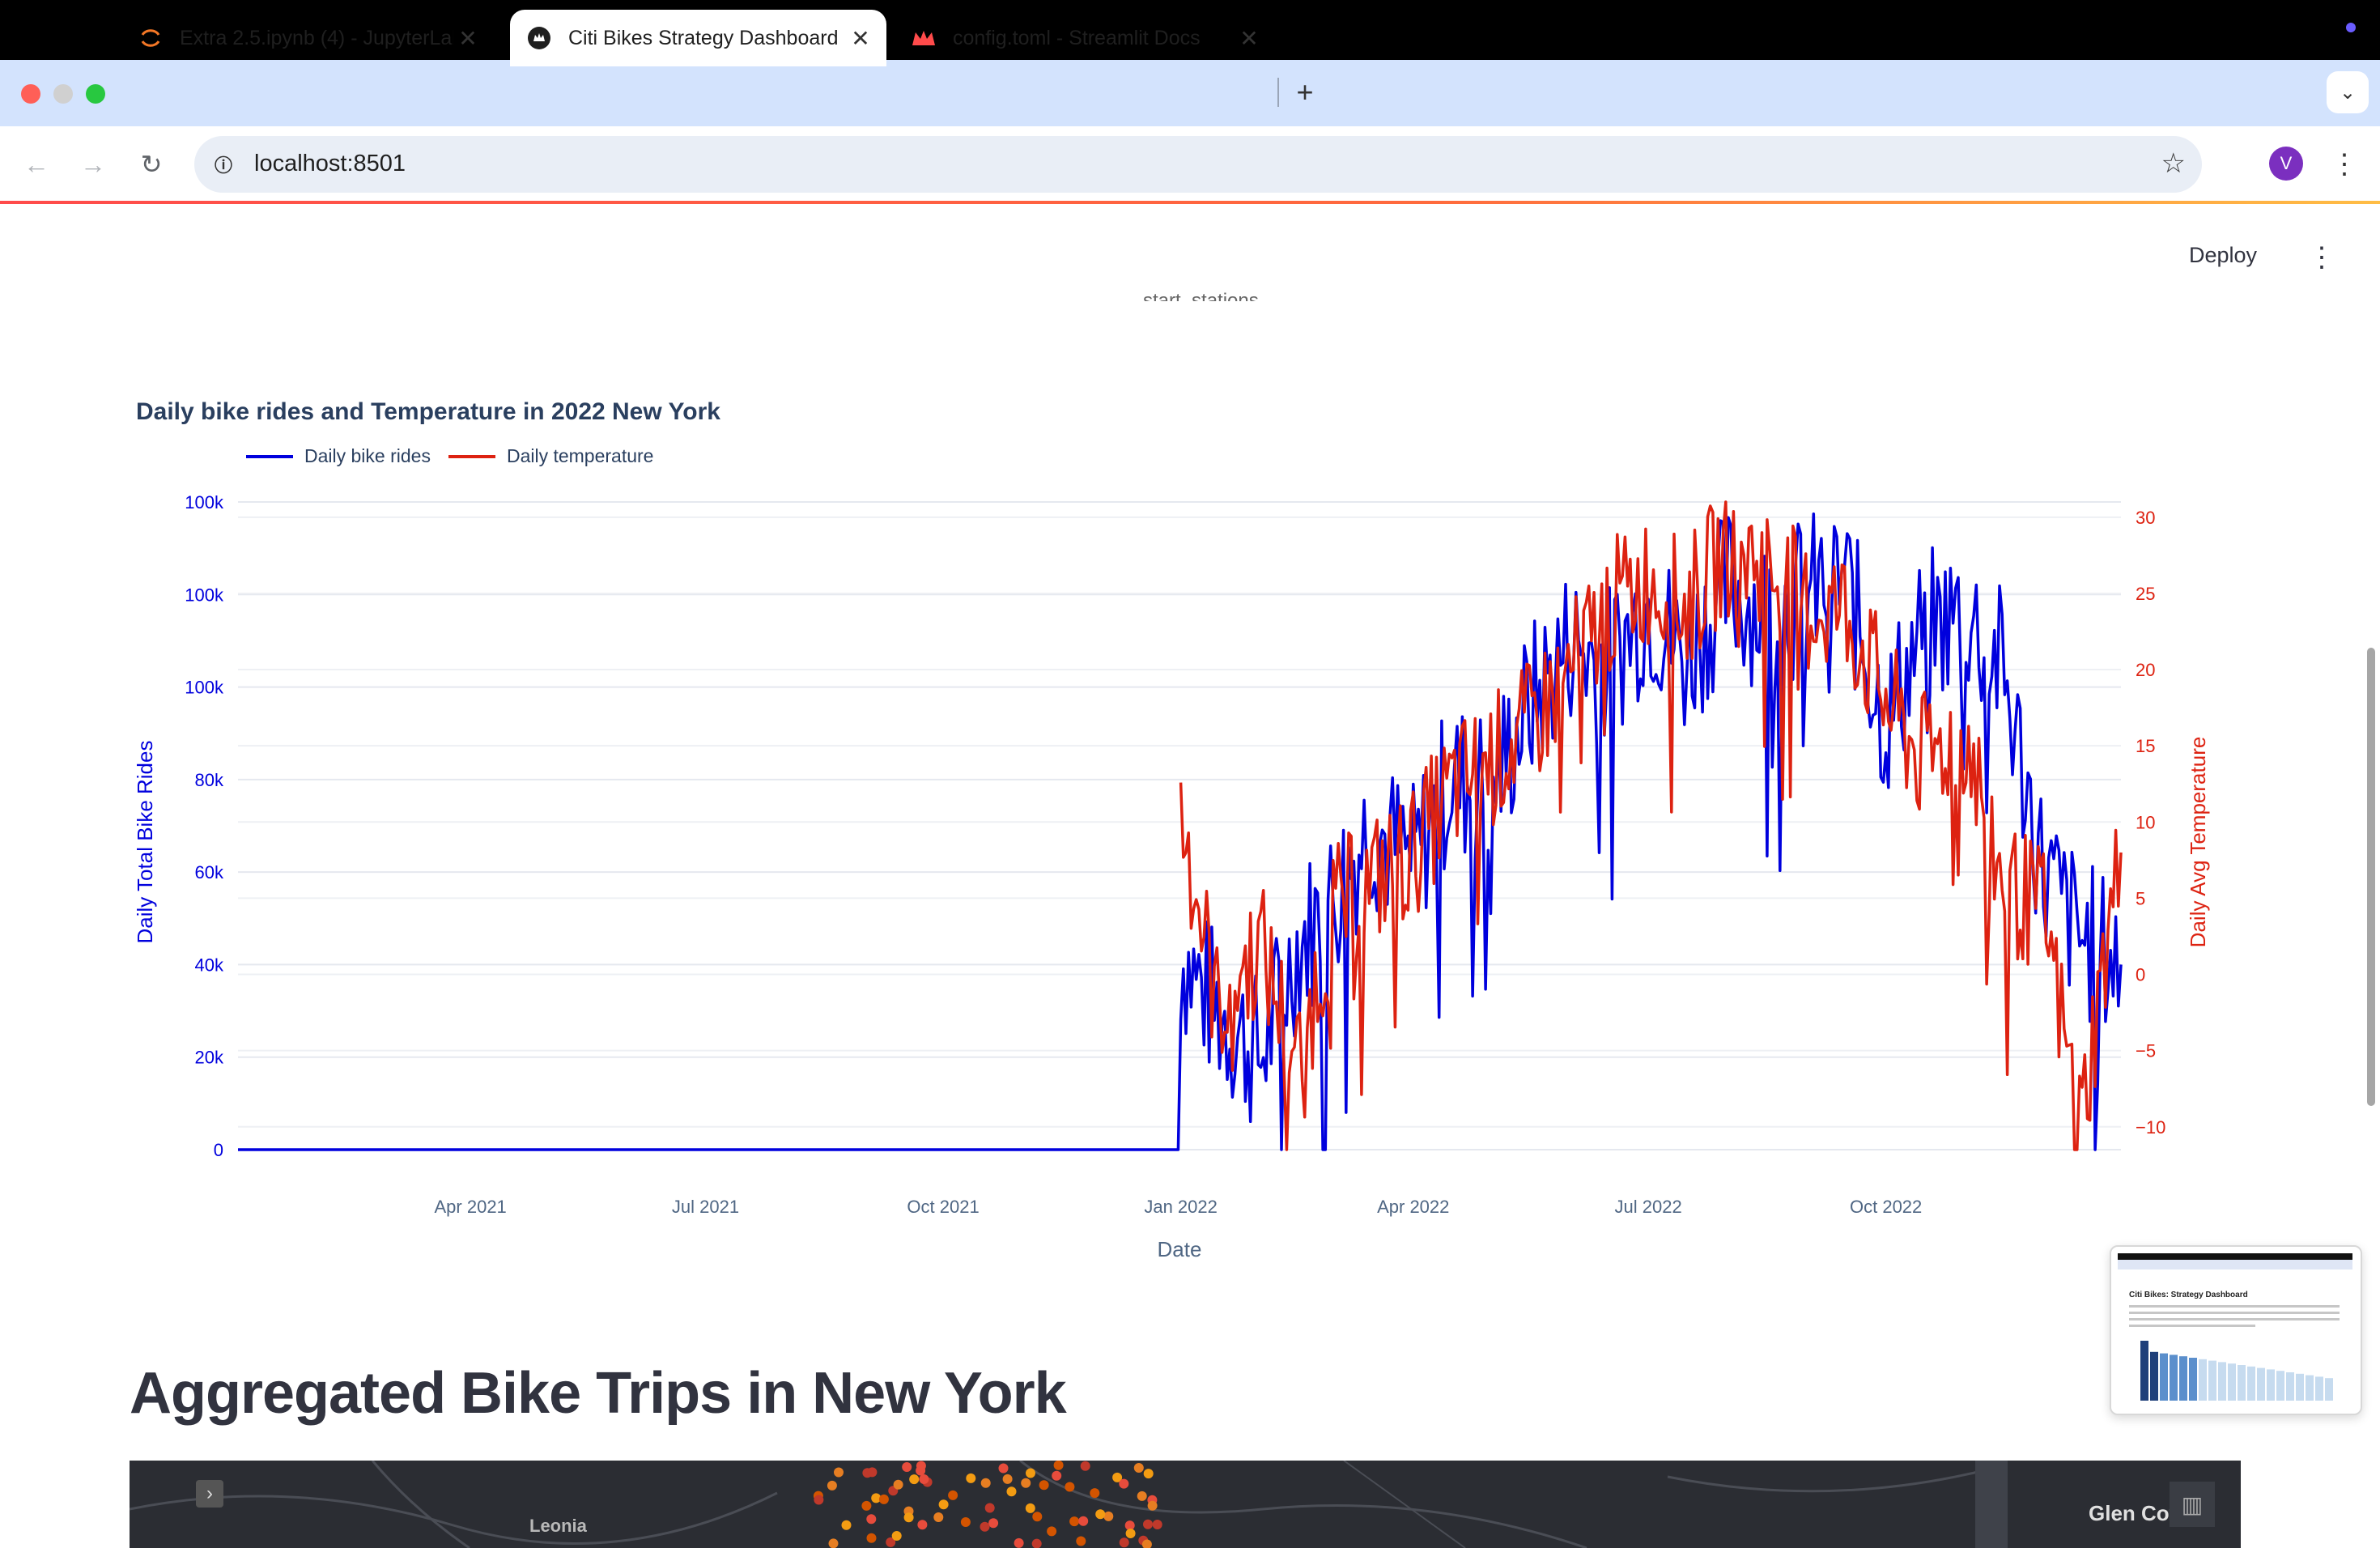  I want to click on x-tick-label: Apr 2021, so click(471, 1207).